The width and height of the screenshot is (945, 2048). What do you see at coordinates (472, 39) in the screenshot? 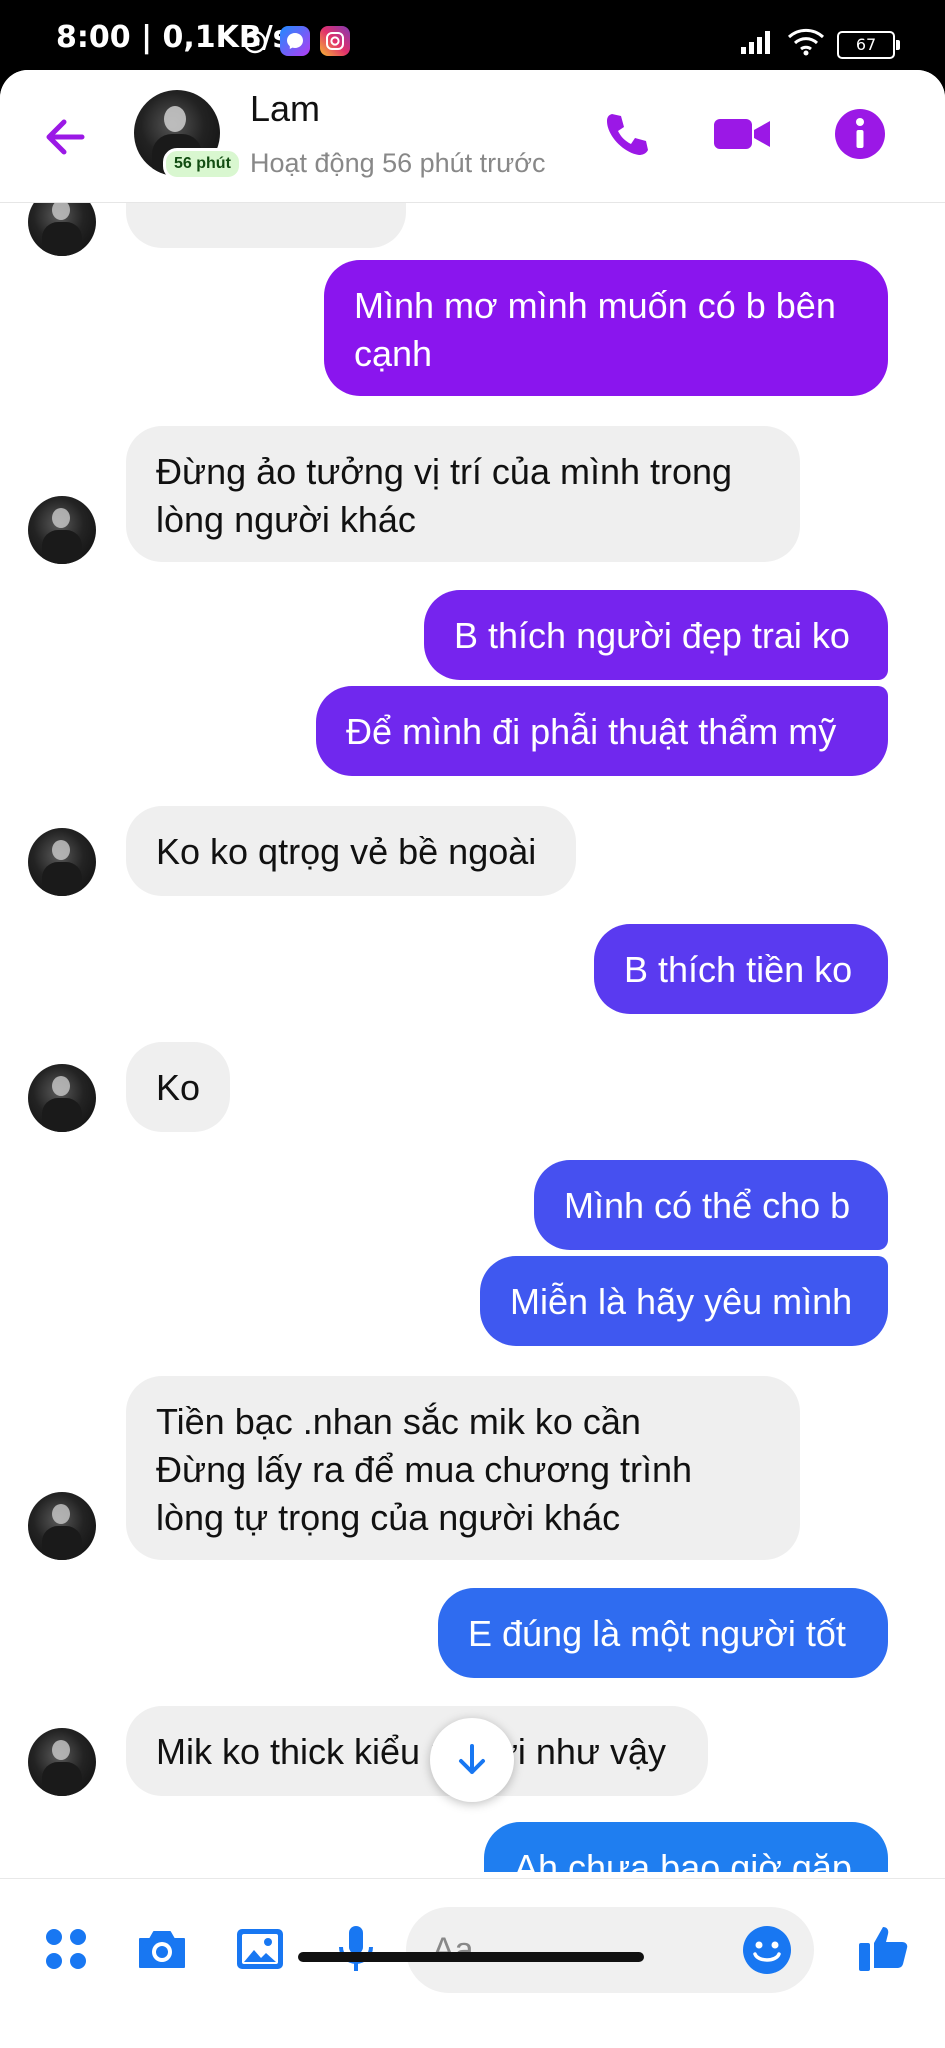
I see `status-bar: 8:00 | 0,1KB/s 67` at bounding box center [472, 39].